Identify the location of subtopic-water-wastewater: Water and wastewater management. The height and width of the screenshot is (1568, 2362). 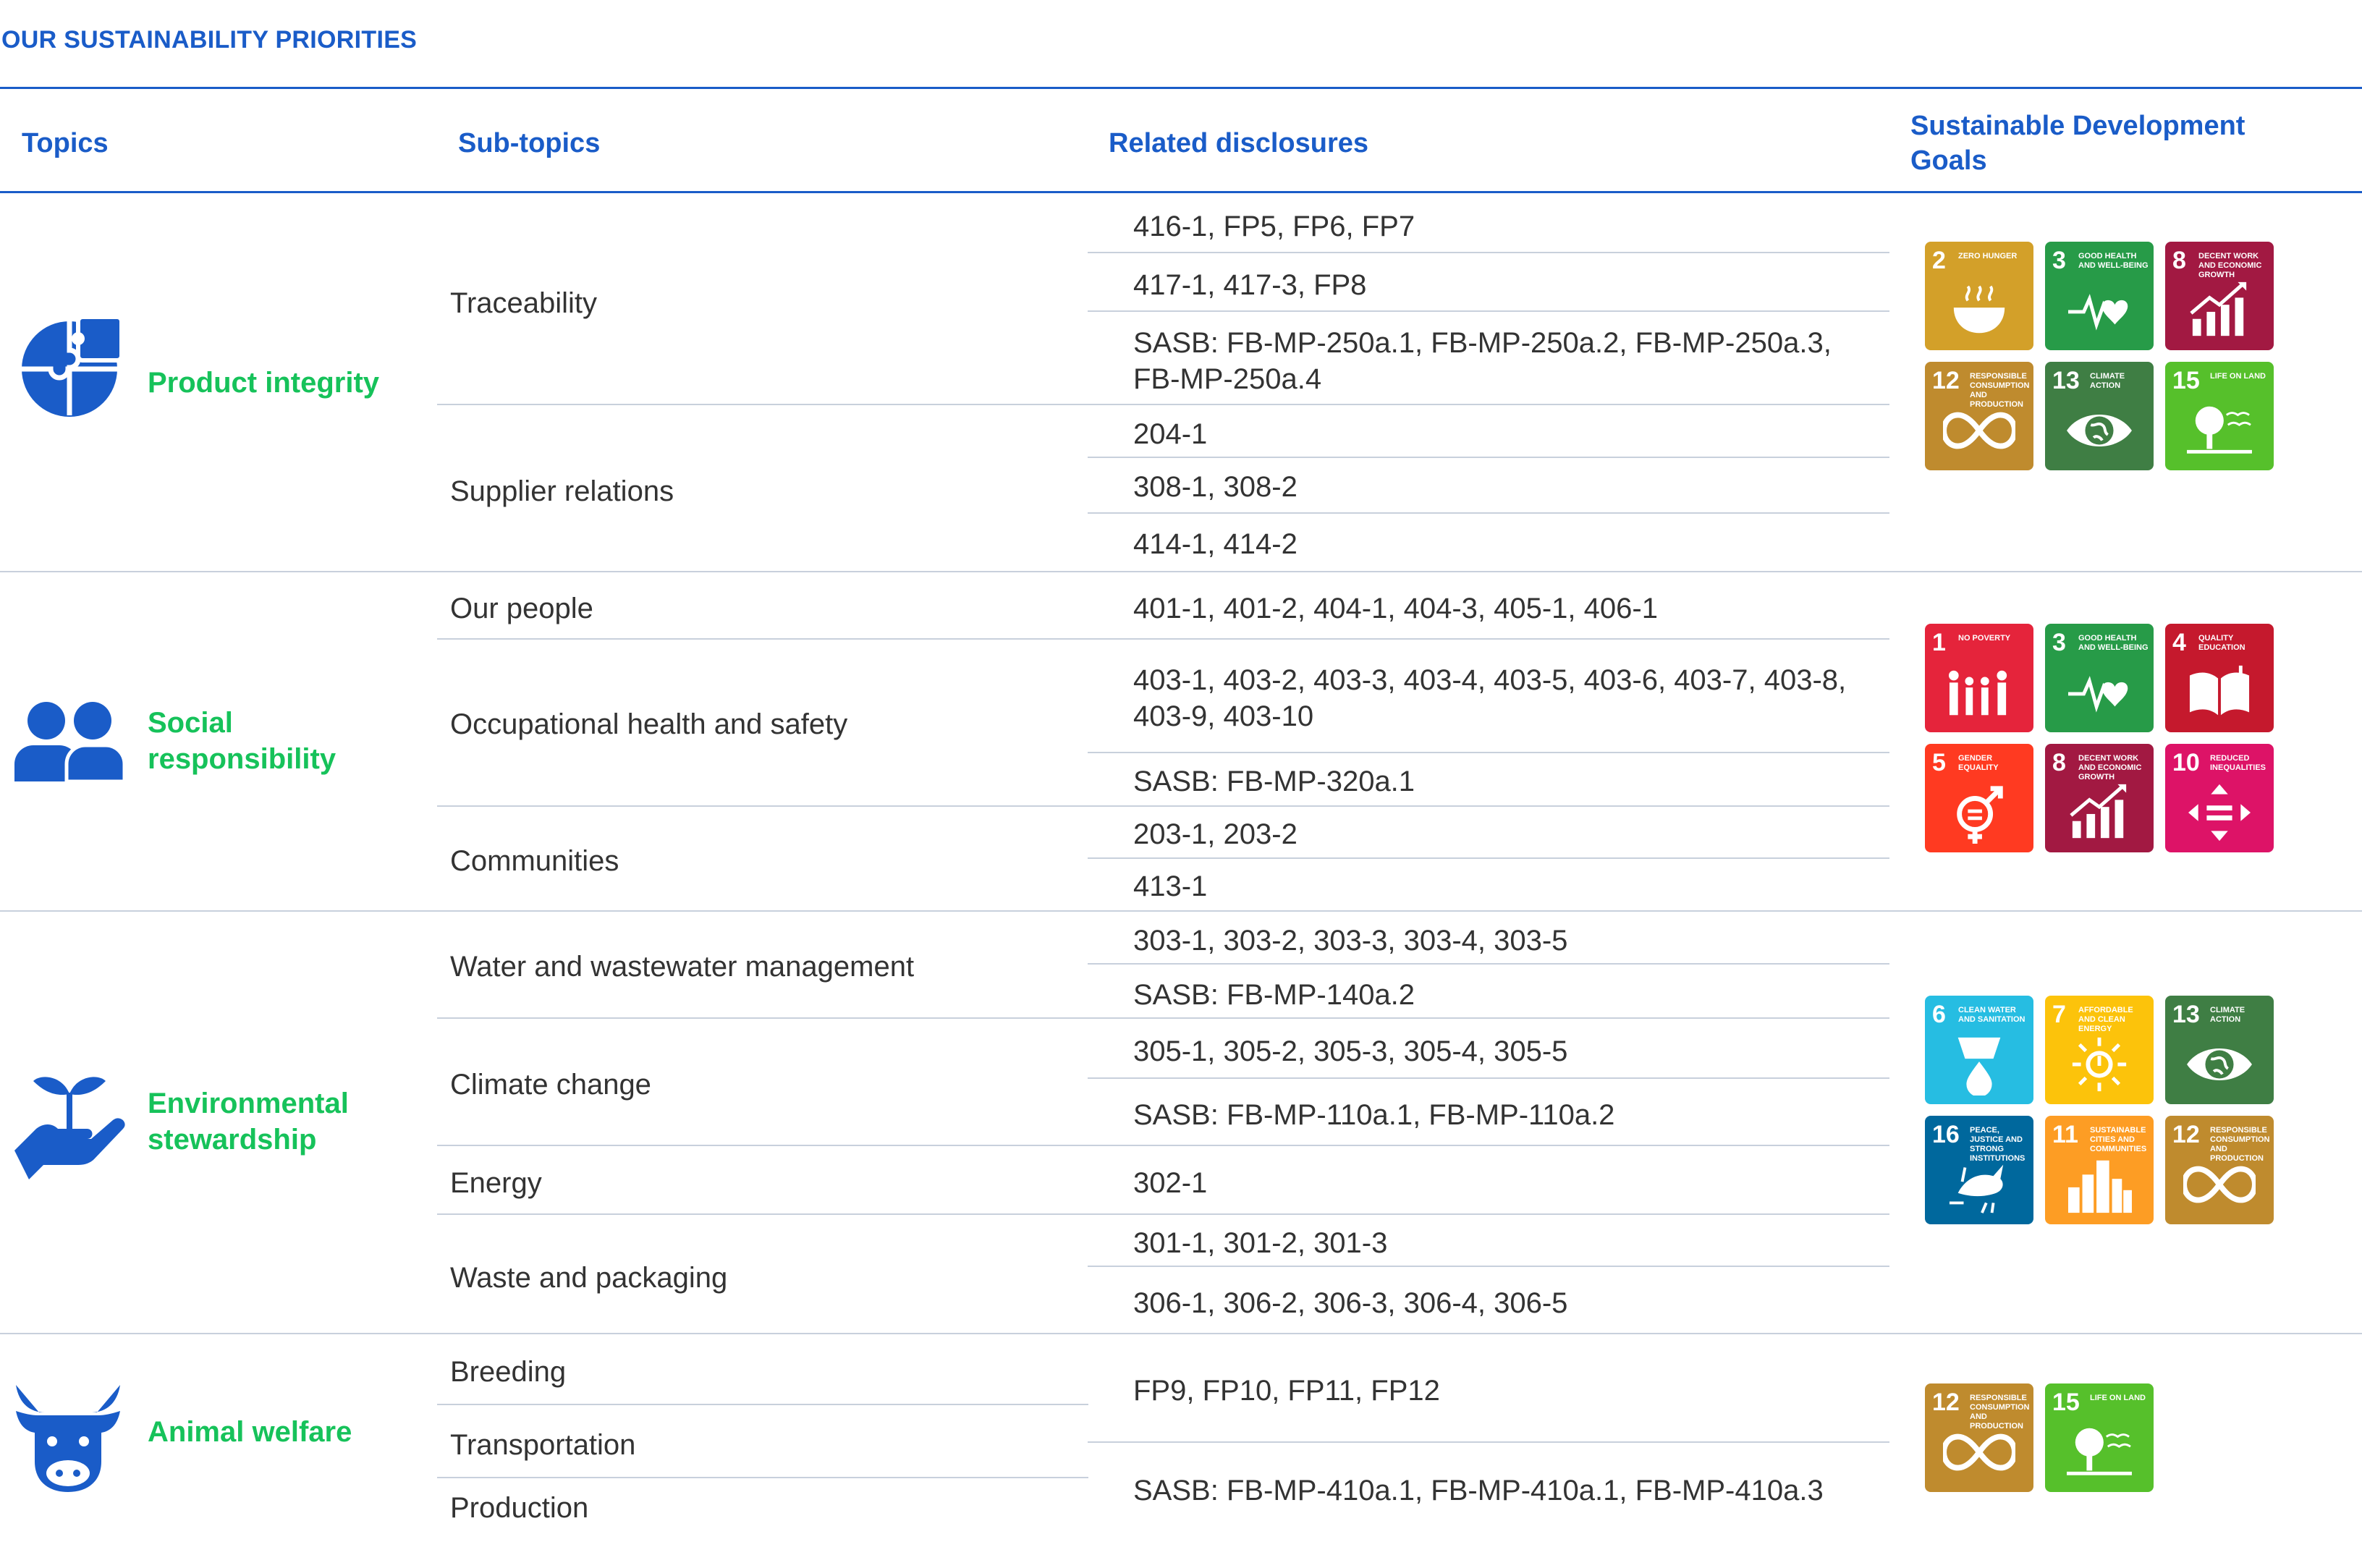
(682, 967).